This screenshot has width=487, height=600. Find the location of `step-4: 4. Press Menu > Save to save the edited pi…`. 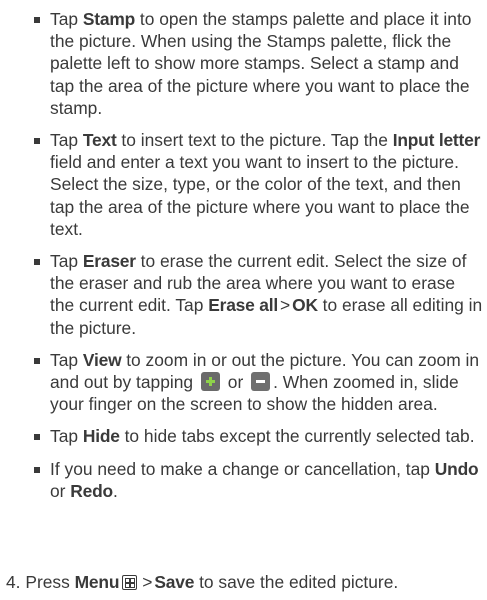

step-4: 4. Press Menu > Save to save the edited pi… is located at coordinates (246, 582).